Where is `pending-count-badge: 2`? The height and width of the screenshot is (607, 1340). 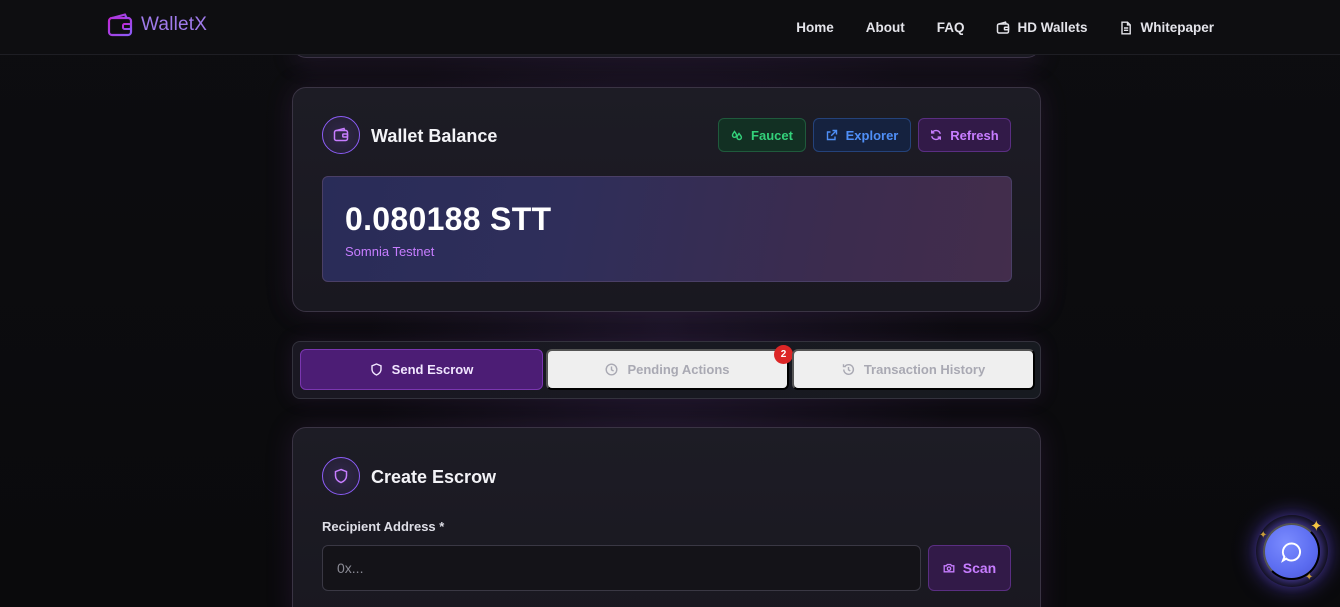 pending-count-badge: 2 is located at coordinates (783, 354).